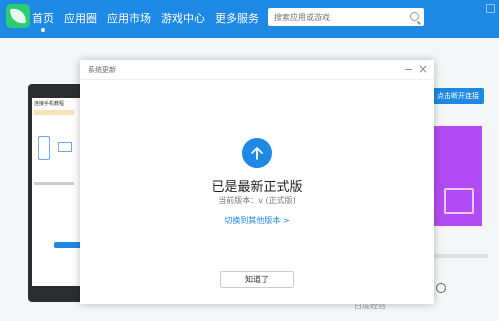  I want to click on search-input, so click(333, 17).